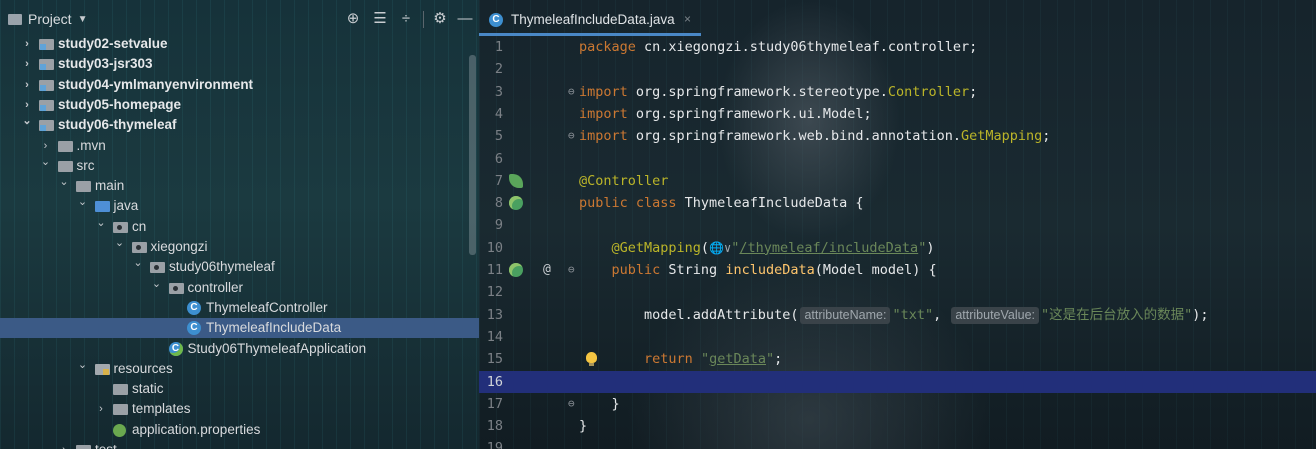  What do you see at coordinates (516, 180) in the screenshot?
I see `spring-leaf-icon` at bounding box center [516, 180].